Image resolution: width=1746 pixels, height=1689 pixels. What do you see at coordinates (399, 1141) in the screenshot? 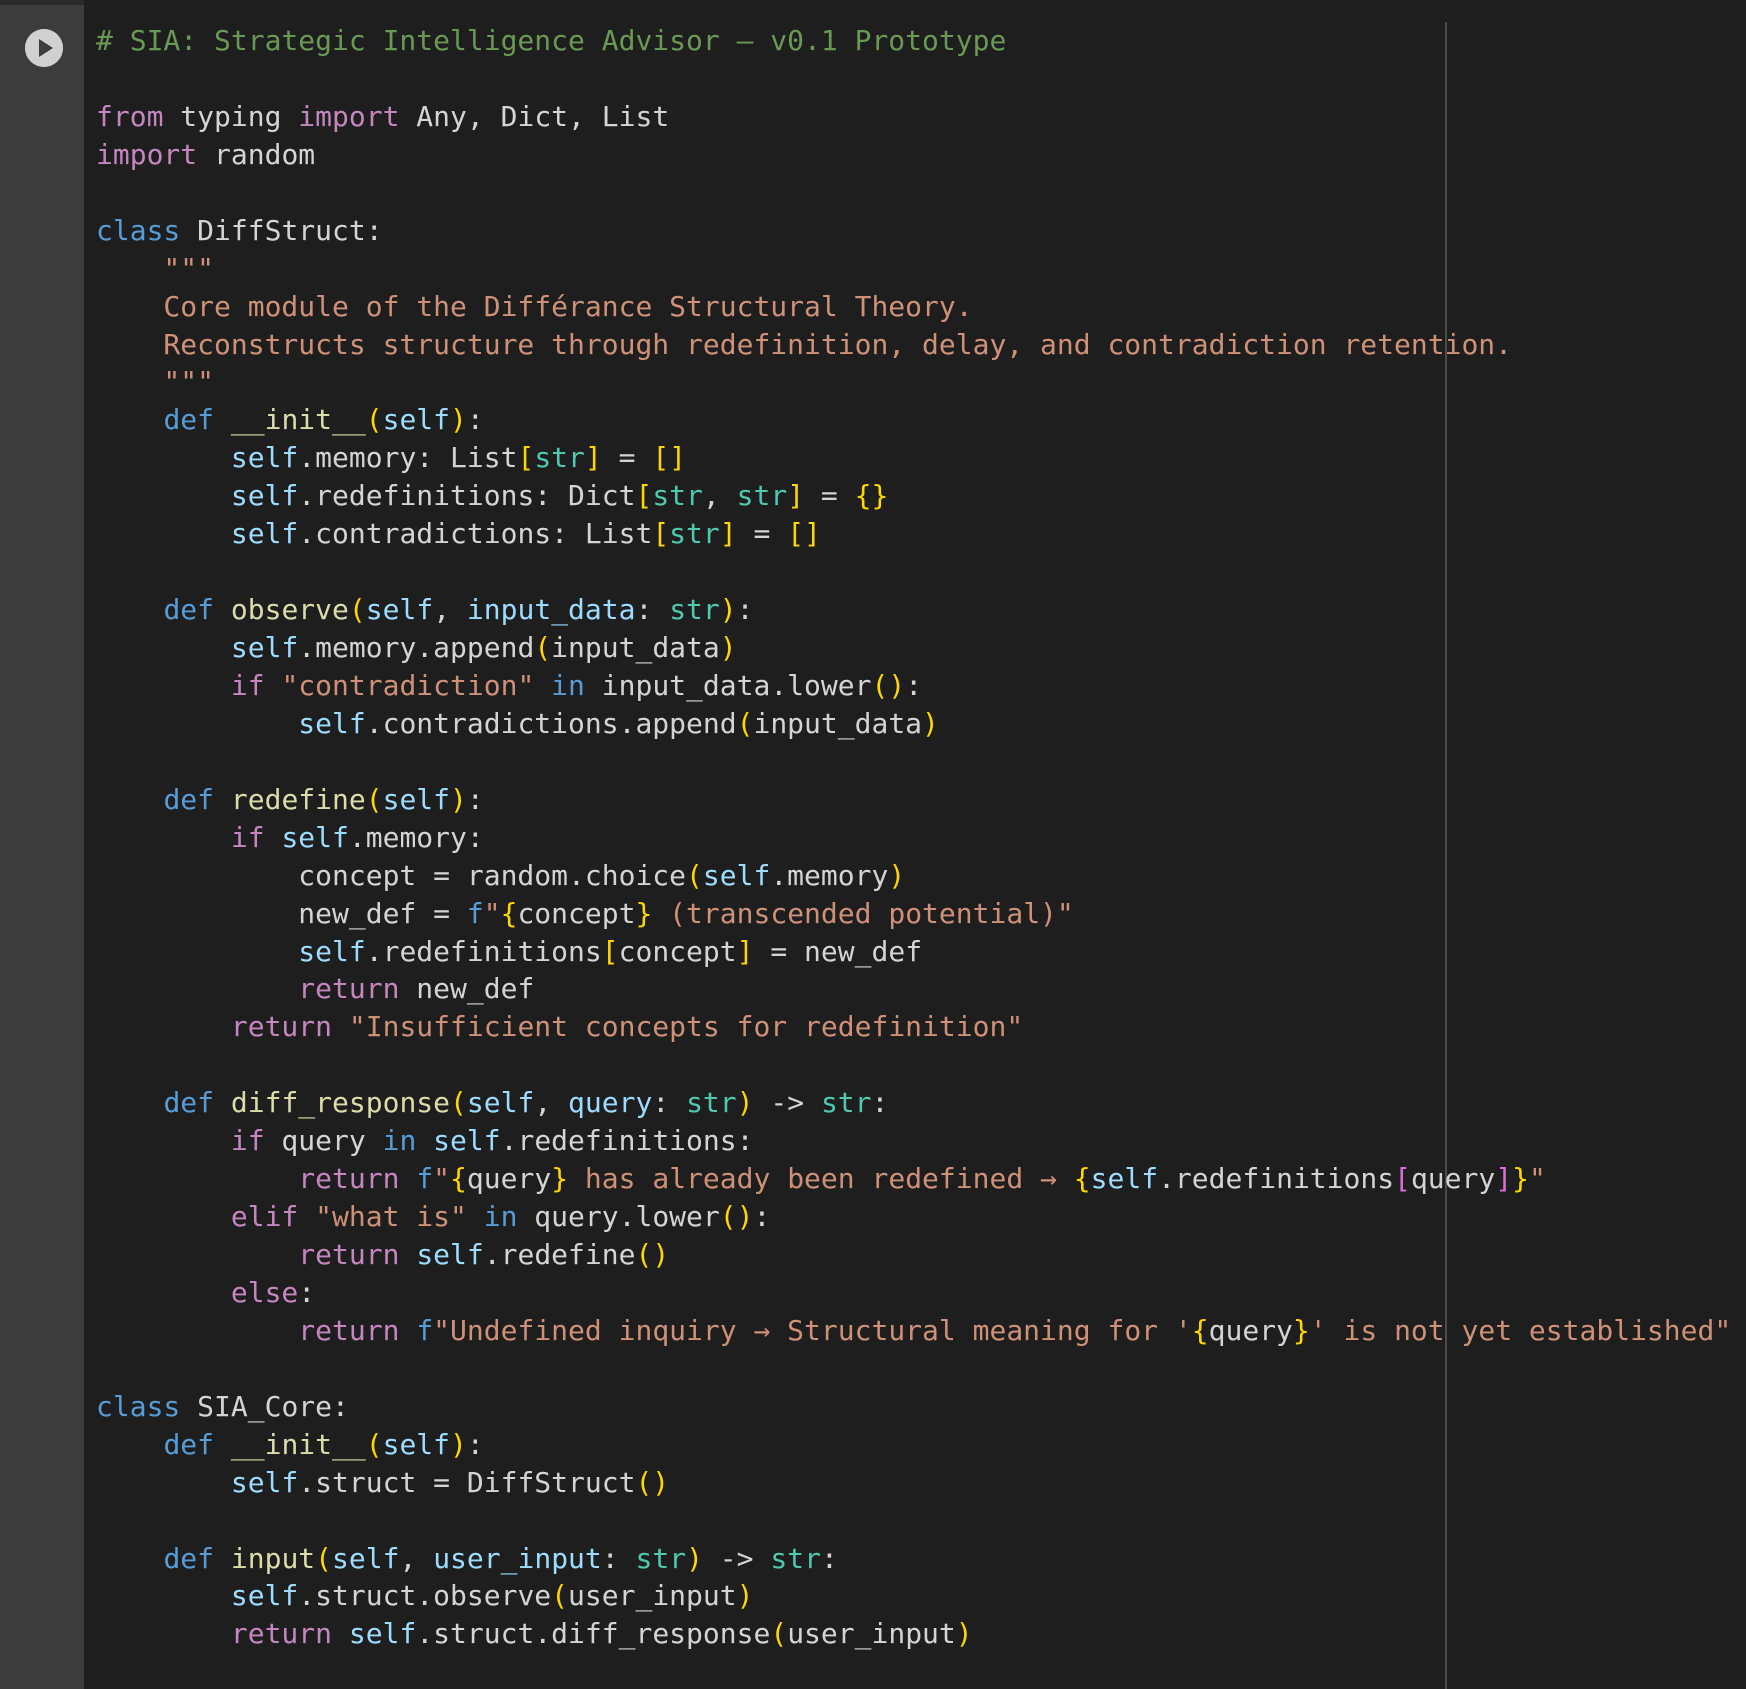
I see `code-token-decl: in` at bounding box center [399, 1141].